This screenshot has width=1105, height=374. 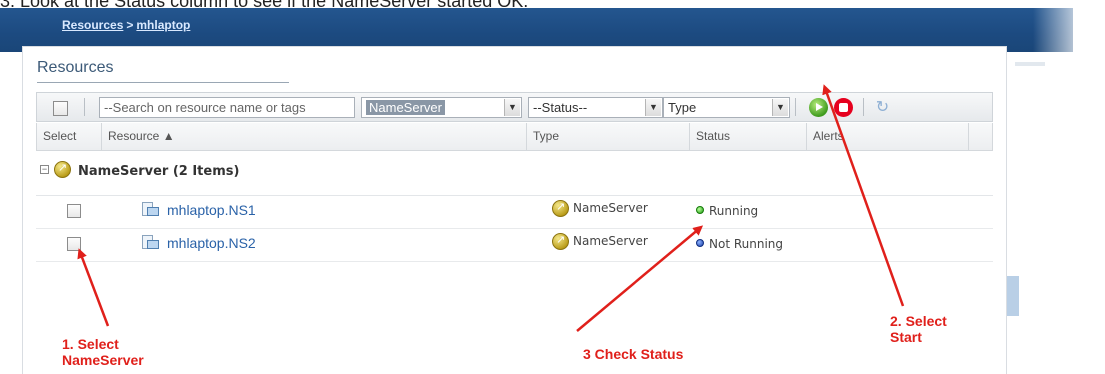 I want to click on panel-title: Resources, so click(x=75, y=67).